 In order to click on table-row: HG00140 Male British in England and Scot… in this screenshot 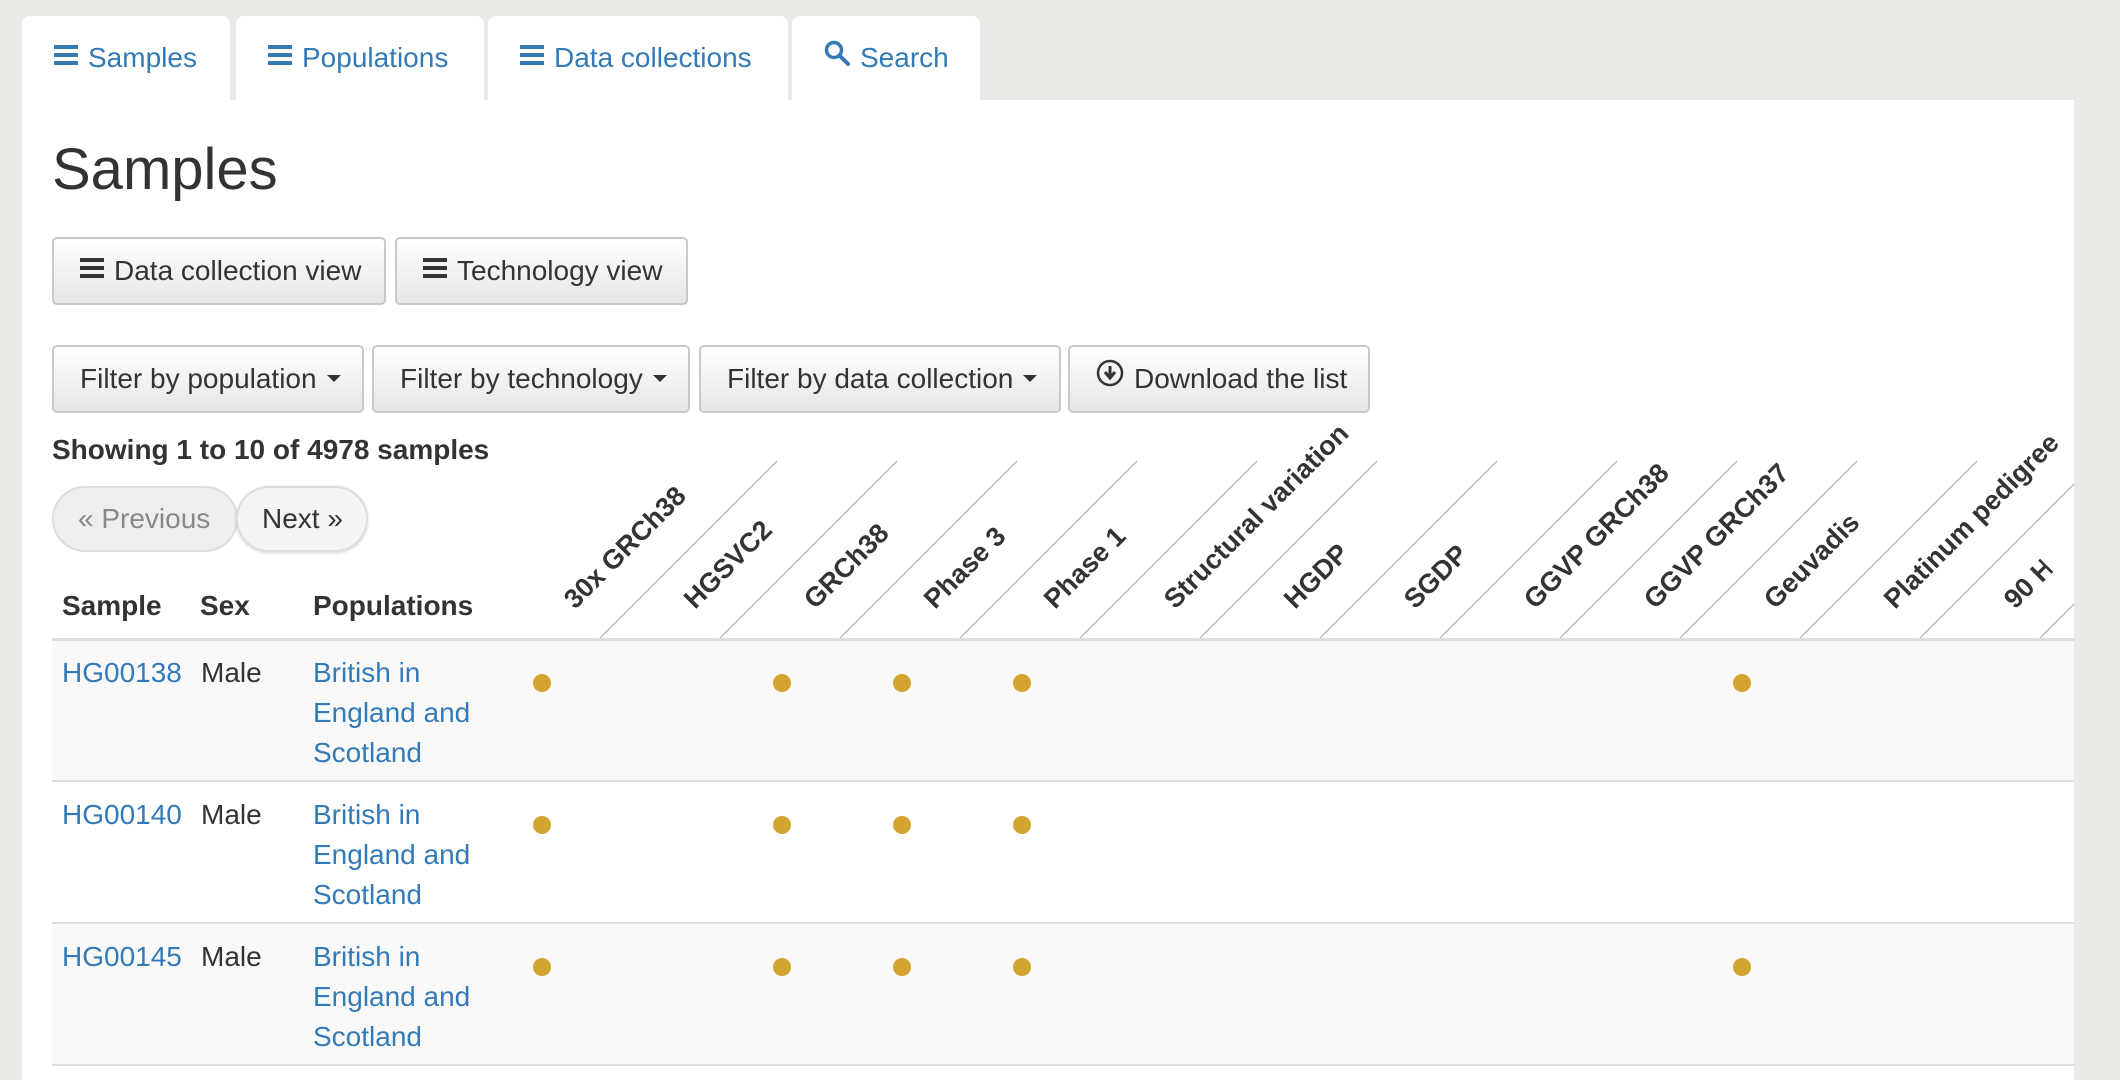, I will do `click(1063, 853)`.